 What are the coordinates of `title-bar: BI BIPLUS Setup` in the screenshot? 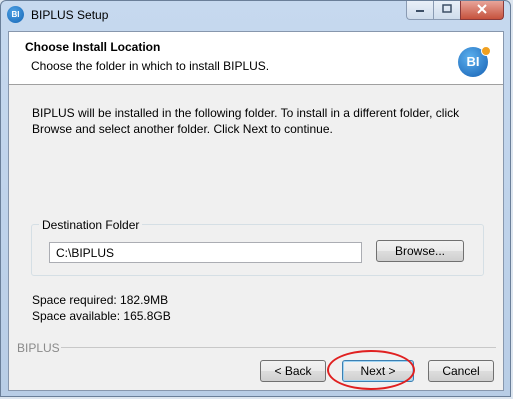 It's located at (255, 16).